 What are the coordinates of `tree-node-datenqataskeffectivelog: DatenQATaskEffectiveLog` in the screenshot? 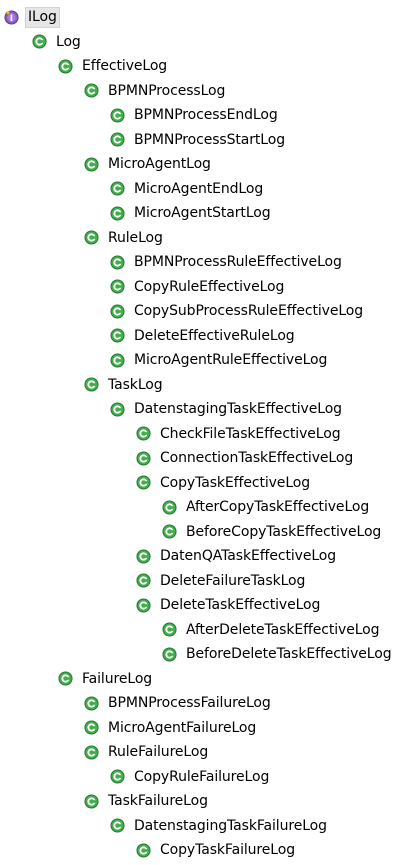 It's located at (205, 556).